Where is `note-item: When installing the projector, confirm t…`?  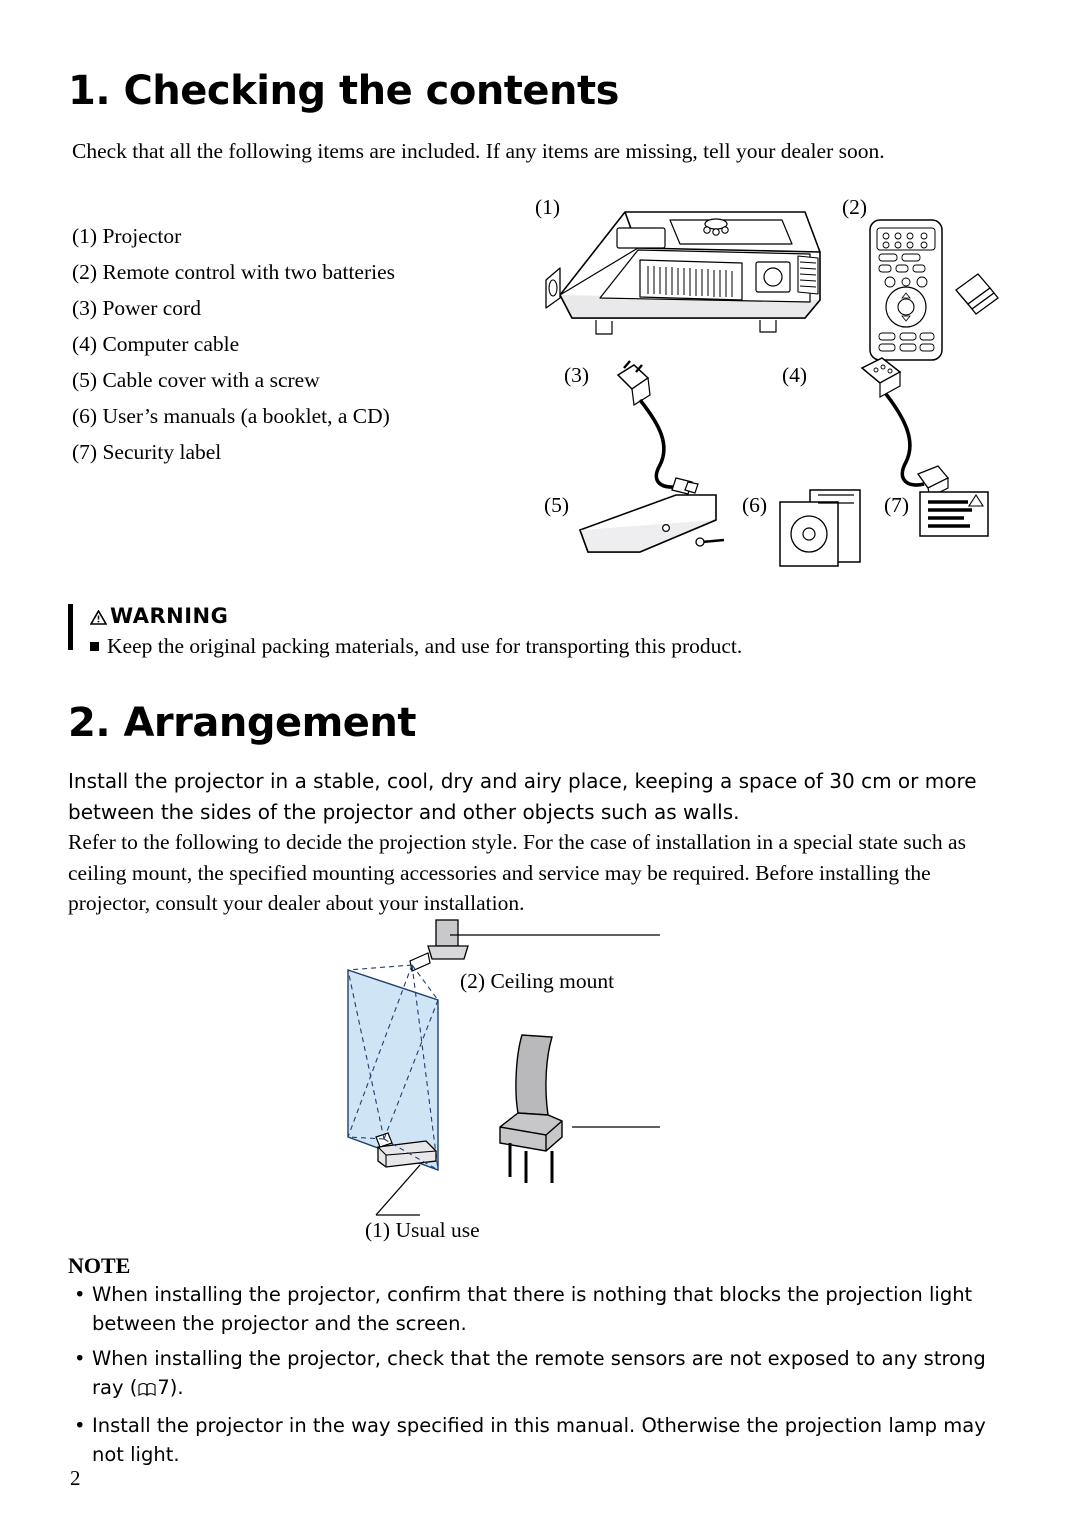
note-item: When installing the projector, confirm t… is located at coordinates (542, 1309).